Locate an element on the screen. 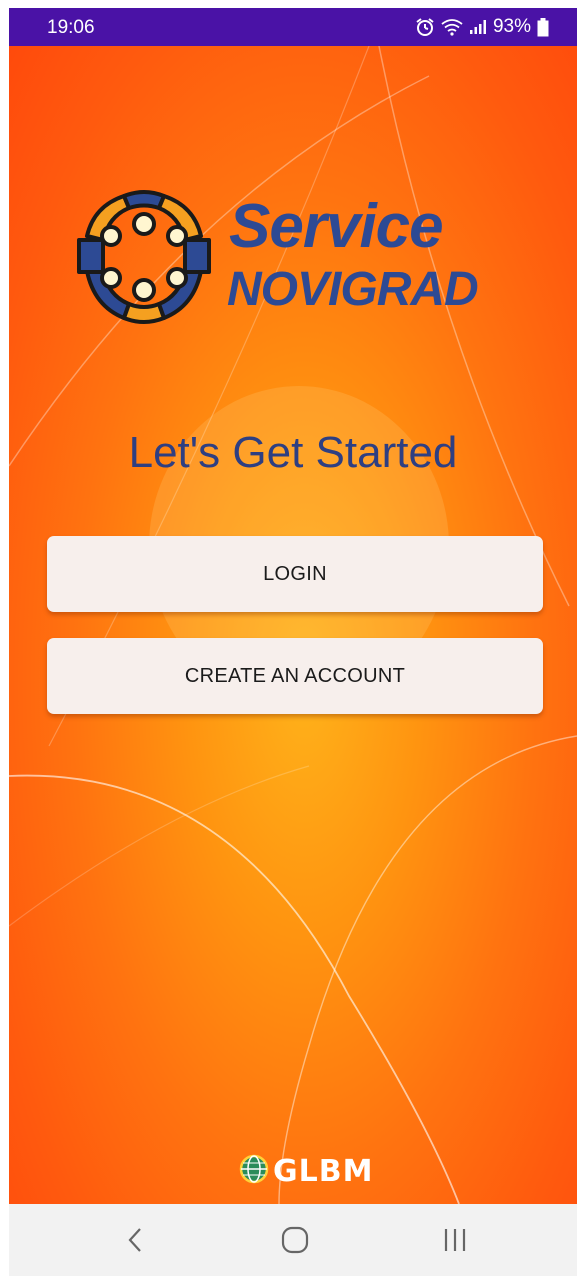 The width and height of the screenshot is (577, 1276). navigation-bar is located at coordinates (293, 1240).